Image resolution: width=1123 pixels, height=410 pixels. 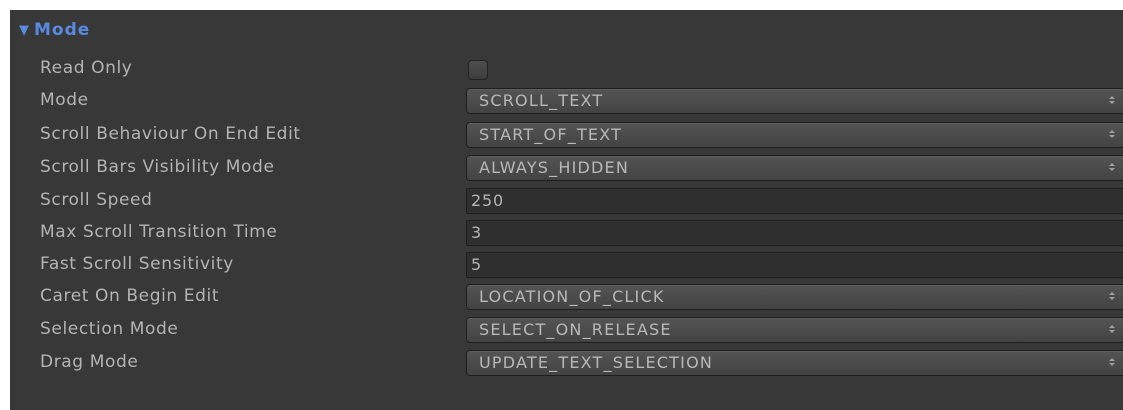 What do you see at coordinates (794, 135) in the screenshot?
I see `scroll-behaviour-dropdown: START_OF_TEXT` at bounding box center [794, 135].